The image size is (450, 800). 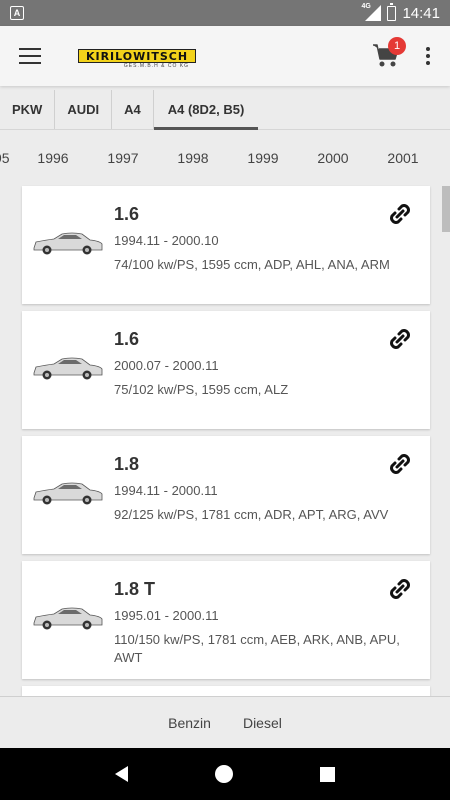 What do you see at coordinates (201, 389) in the screenshot?
I see `engine-specs: 75/102 kw/PS, 1595 ccm, ALZ` at bounding box center [201, 389].